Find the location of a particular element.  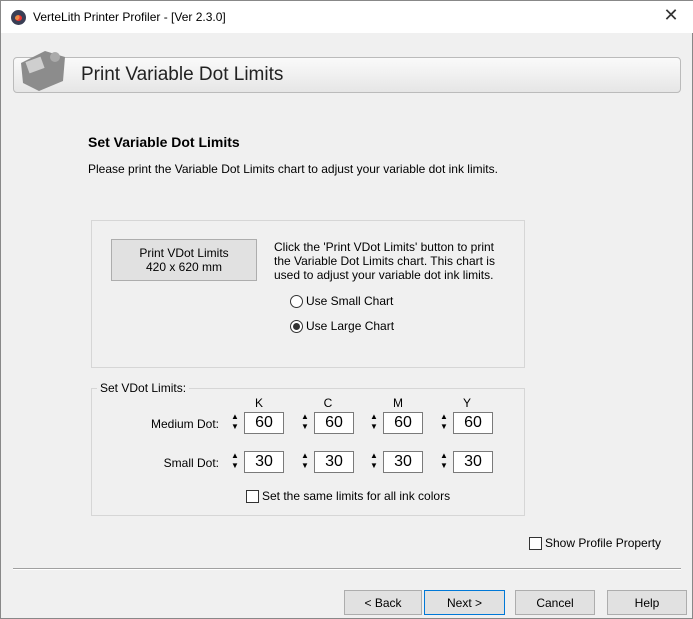

spectrophotometer-icon is located at coordinates (43, 71).